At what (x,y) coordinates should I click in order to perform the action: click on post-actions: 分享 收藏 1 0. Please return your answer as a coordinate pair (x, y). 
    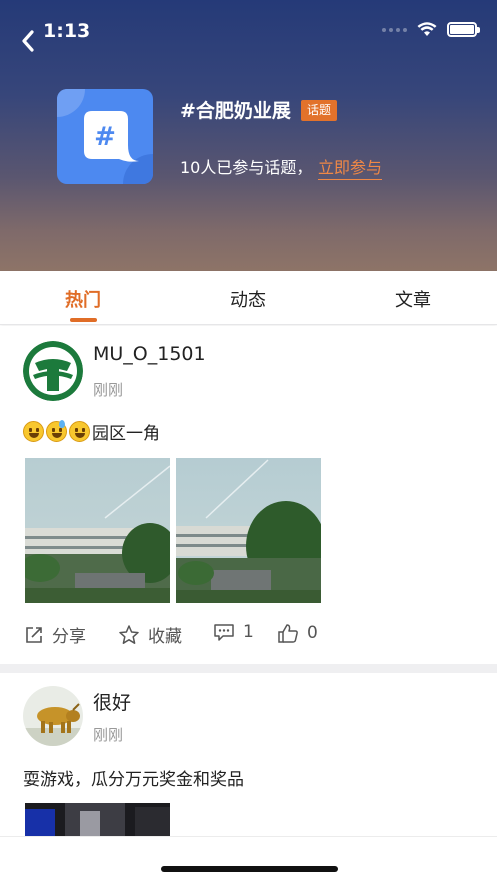
    Looking at the image, I should click on (248, 637).